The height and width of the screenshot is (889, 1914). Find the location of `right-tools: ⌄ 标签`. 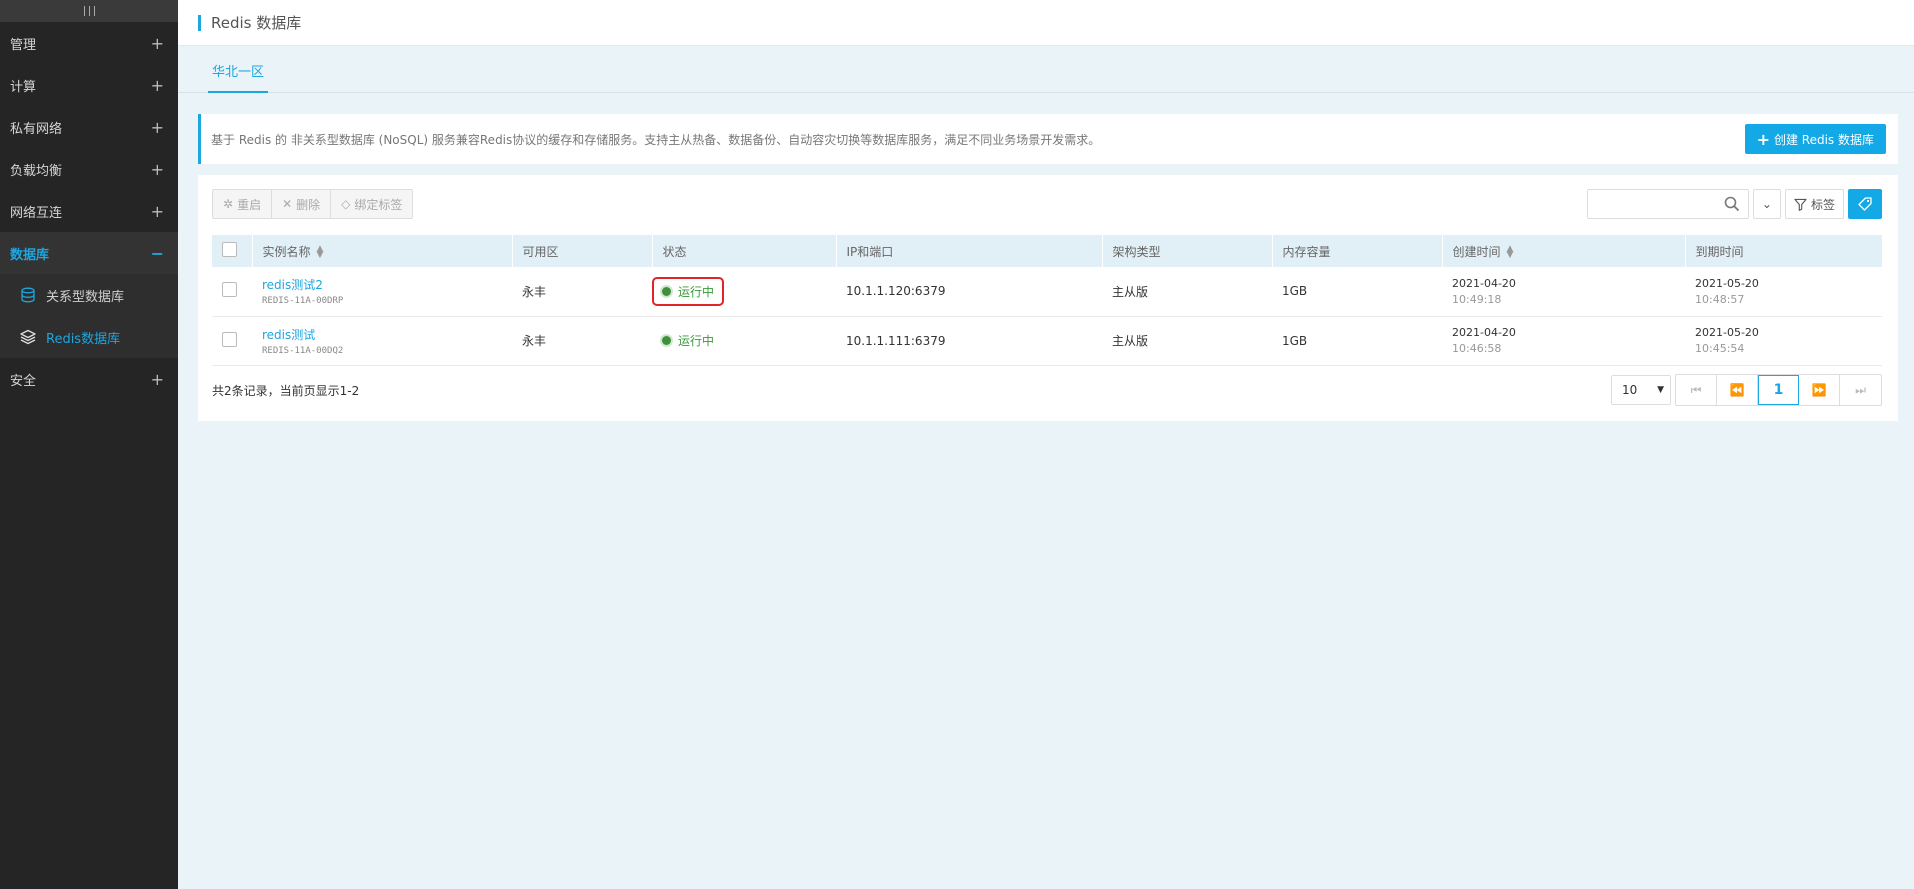

right-tools: ⌄ 标签 is located at coordinates (1734, 204).